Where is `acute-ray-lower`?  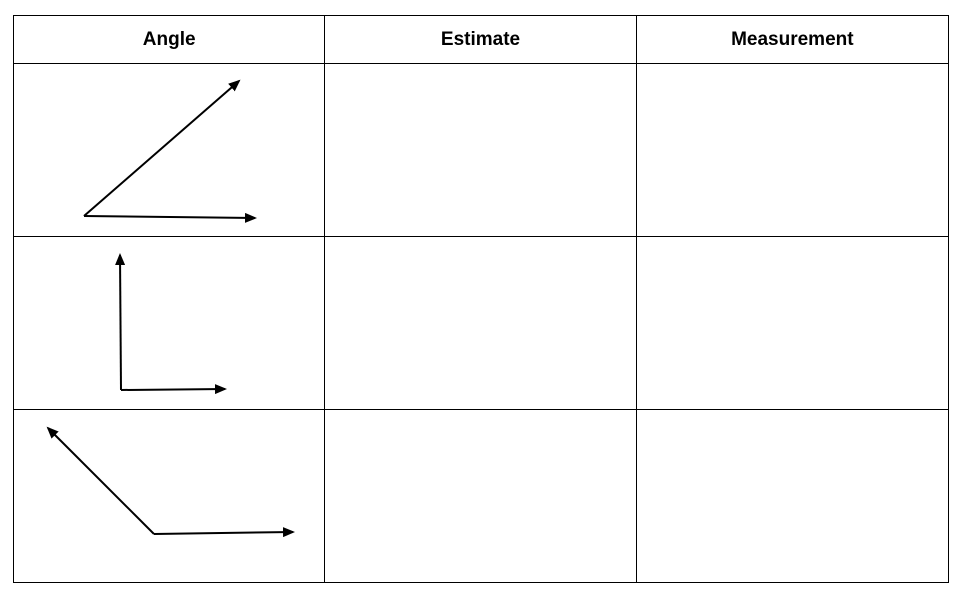 acute-ray-lower is located at coordinates (170, 217).